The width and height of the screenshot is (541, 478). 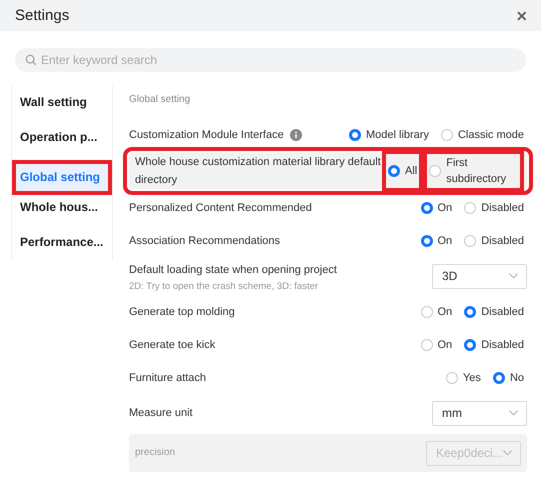 I want to click on setting-label: Customization Module Interface, so click(x=206, y=135).